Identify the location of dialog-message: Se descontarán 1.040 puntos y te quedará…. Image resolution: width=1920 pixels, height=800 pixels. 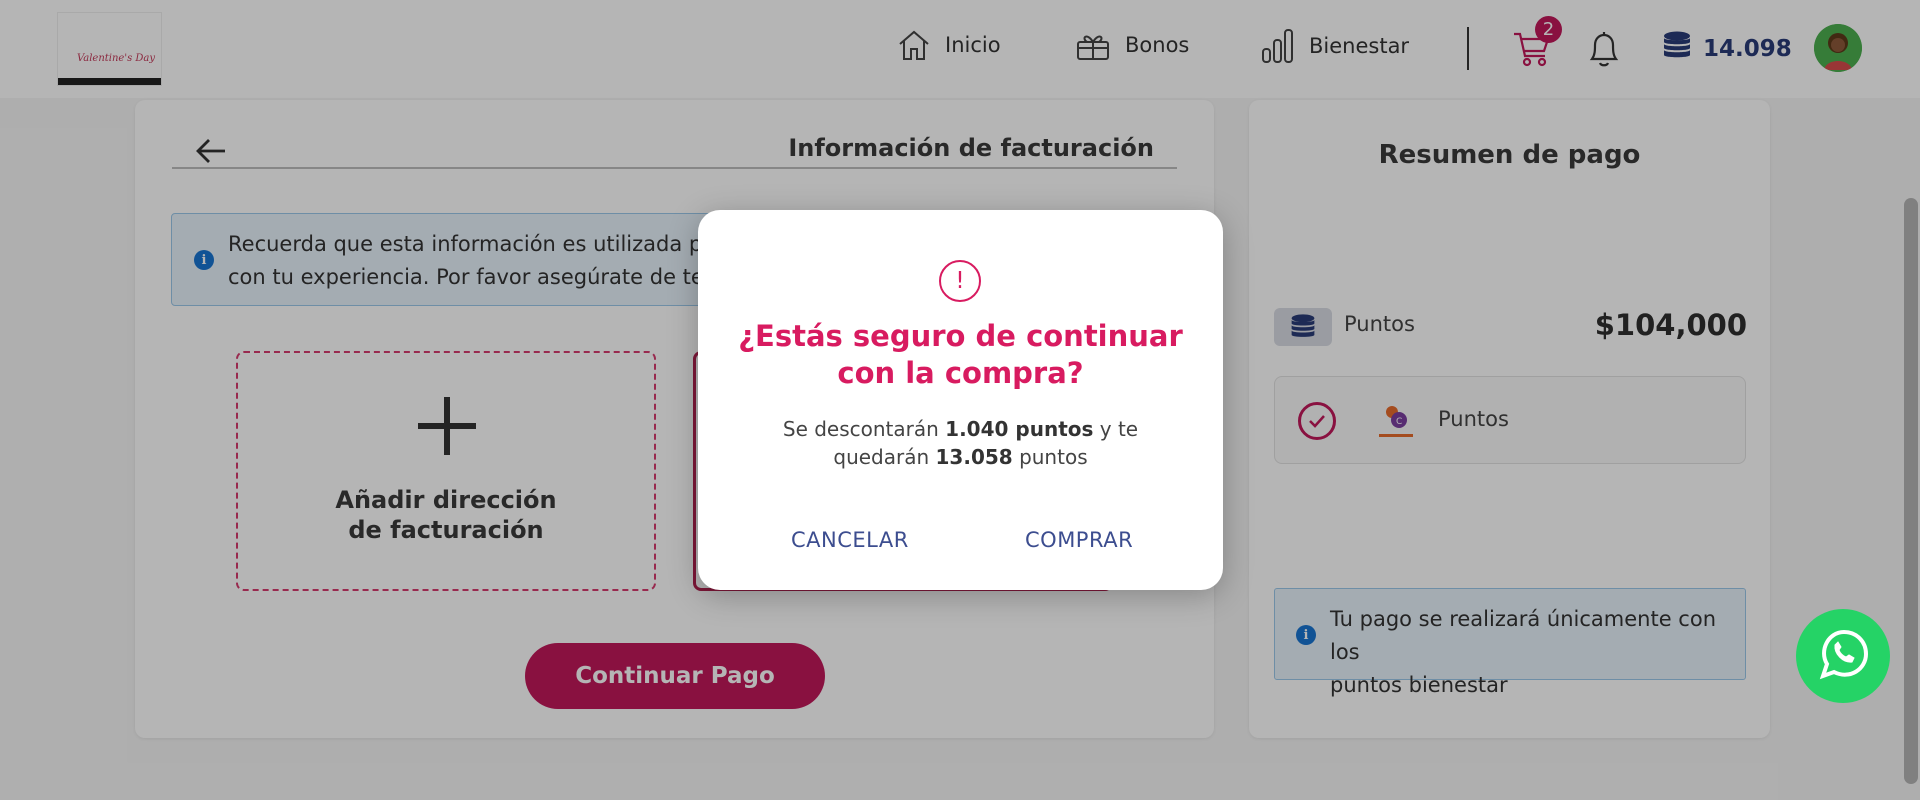
(960, 443).